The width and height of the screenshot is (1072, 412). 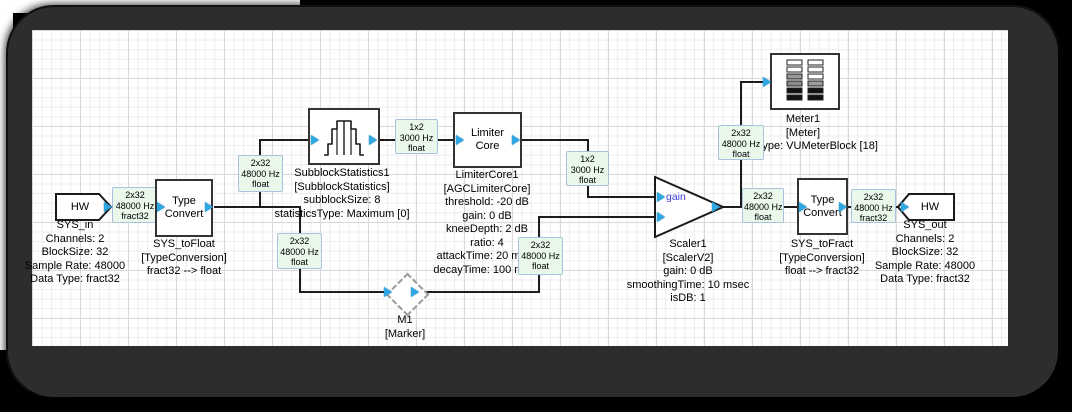 What do you see at coordinates (209, 207) in the screenshot?
I see `convert1-output-pin` at bounding box center [209, 207].